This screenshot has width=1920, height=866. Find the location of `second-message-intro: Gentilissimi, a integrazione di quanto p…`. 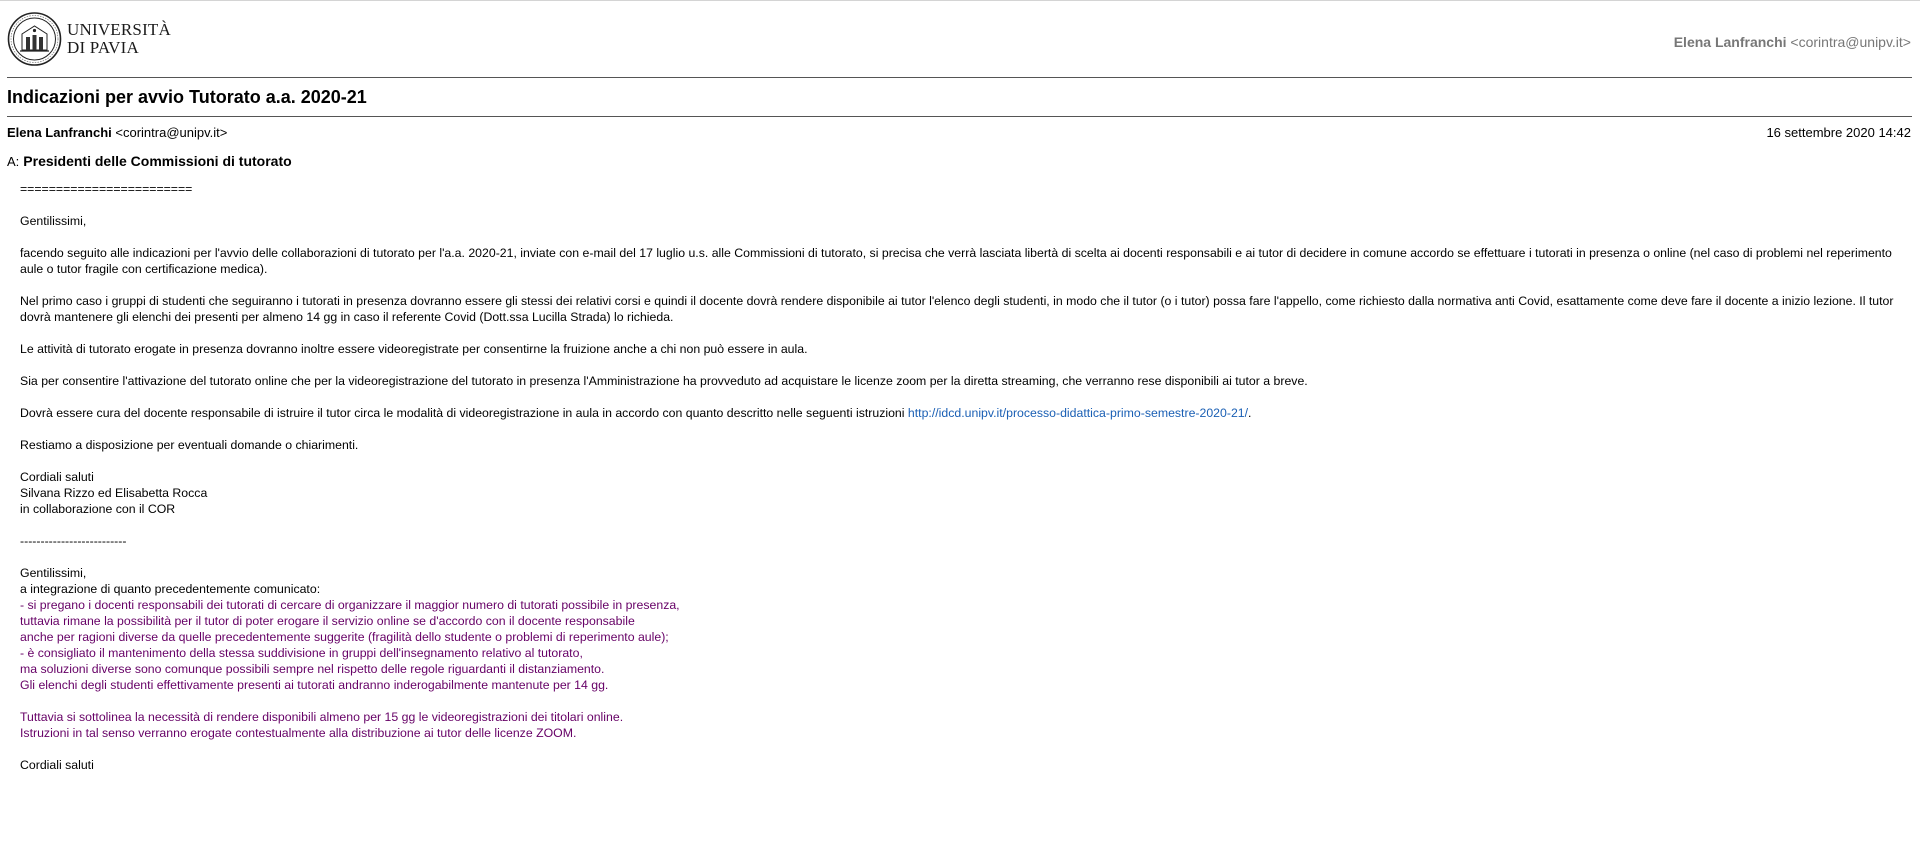

second-message-intro: Gentilissimi, a integrazione di quanto p… is located at coordinates (966, 581).